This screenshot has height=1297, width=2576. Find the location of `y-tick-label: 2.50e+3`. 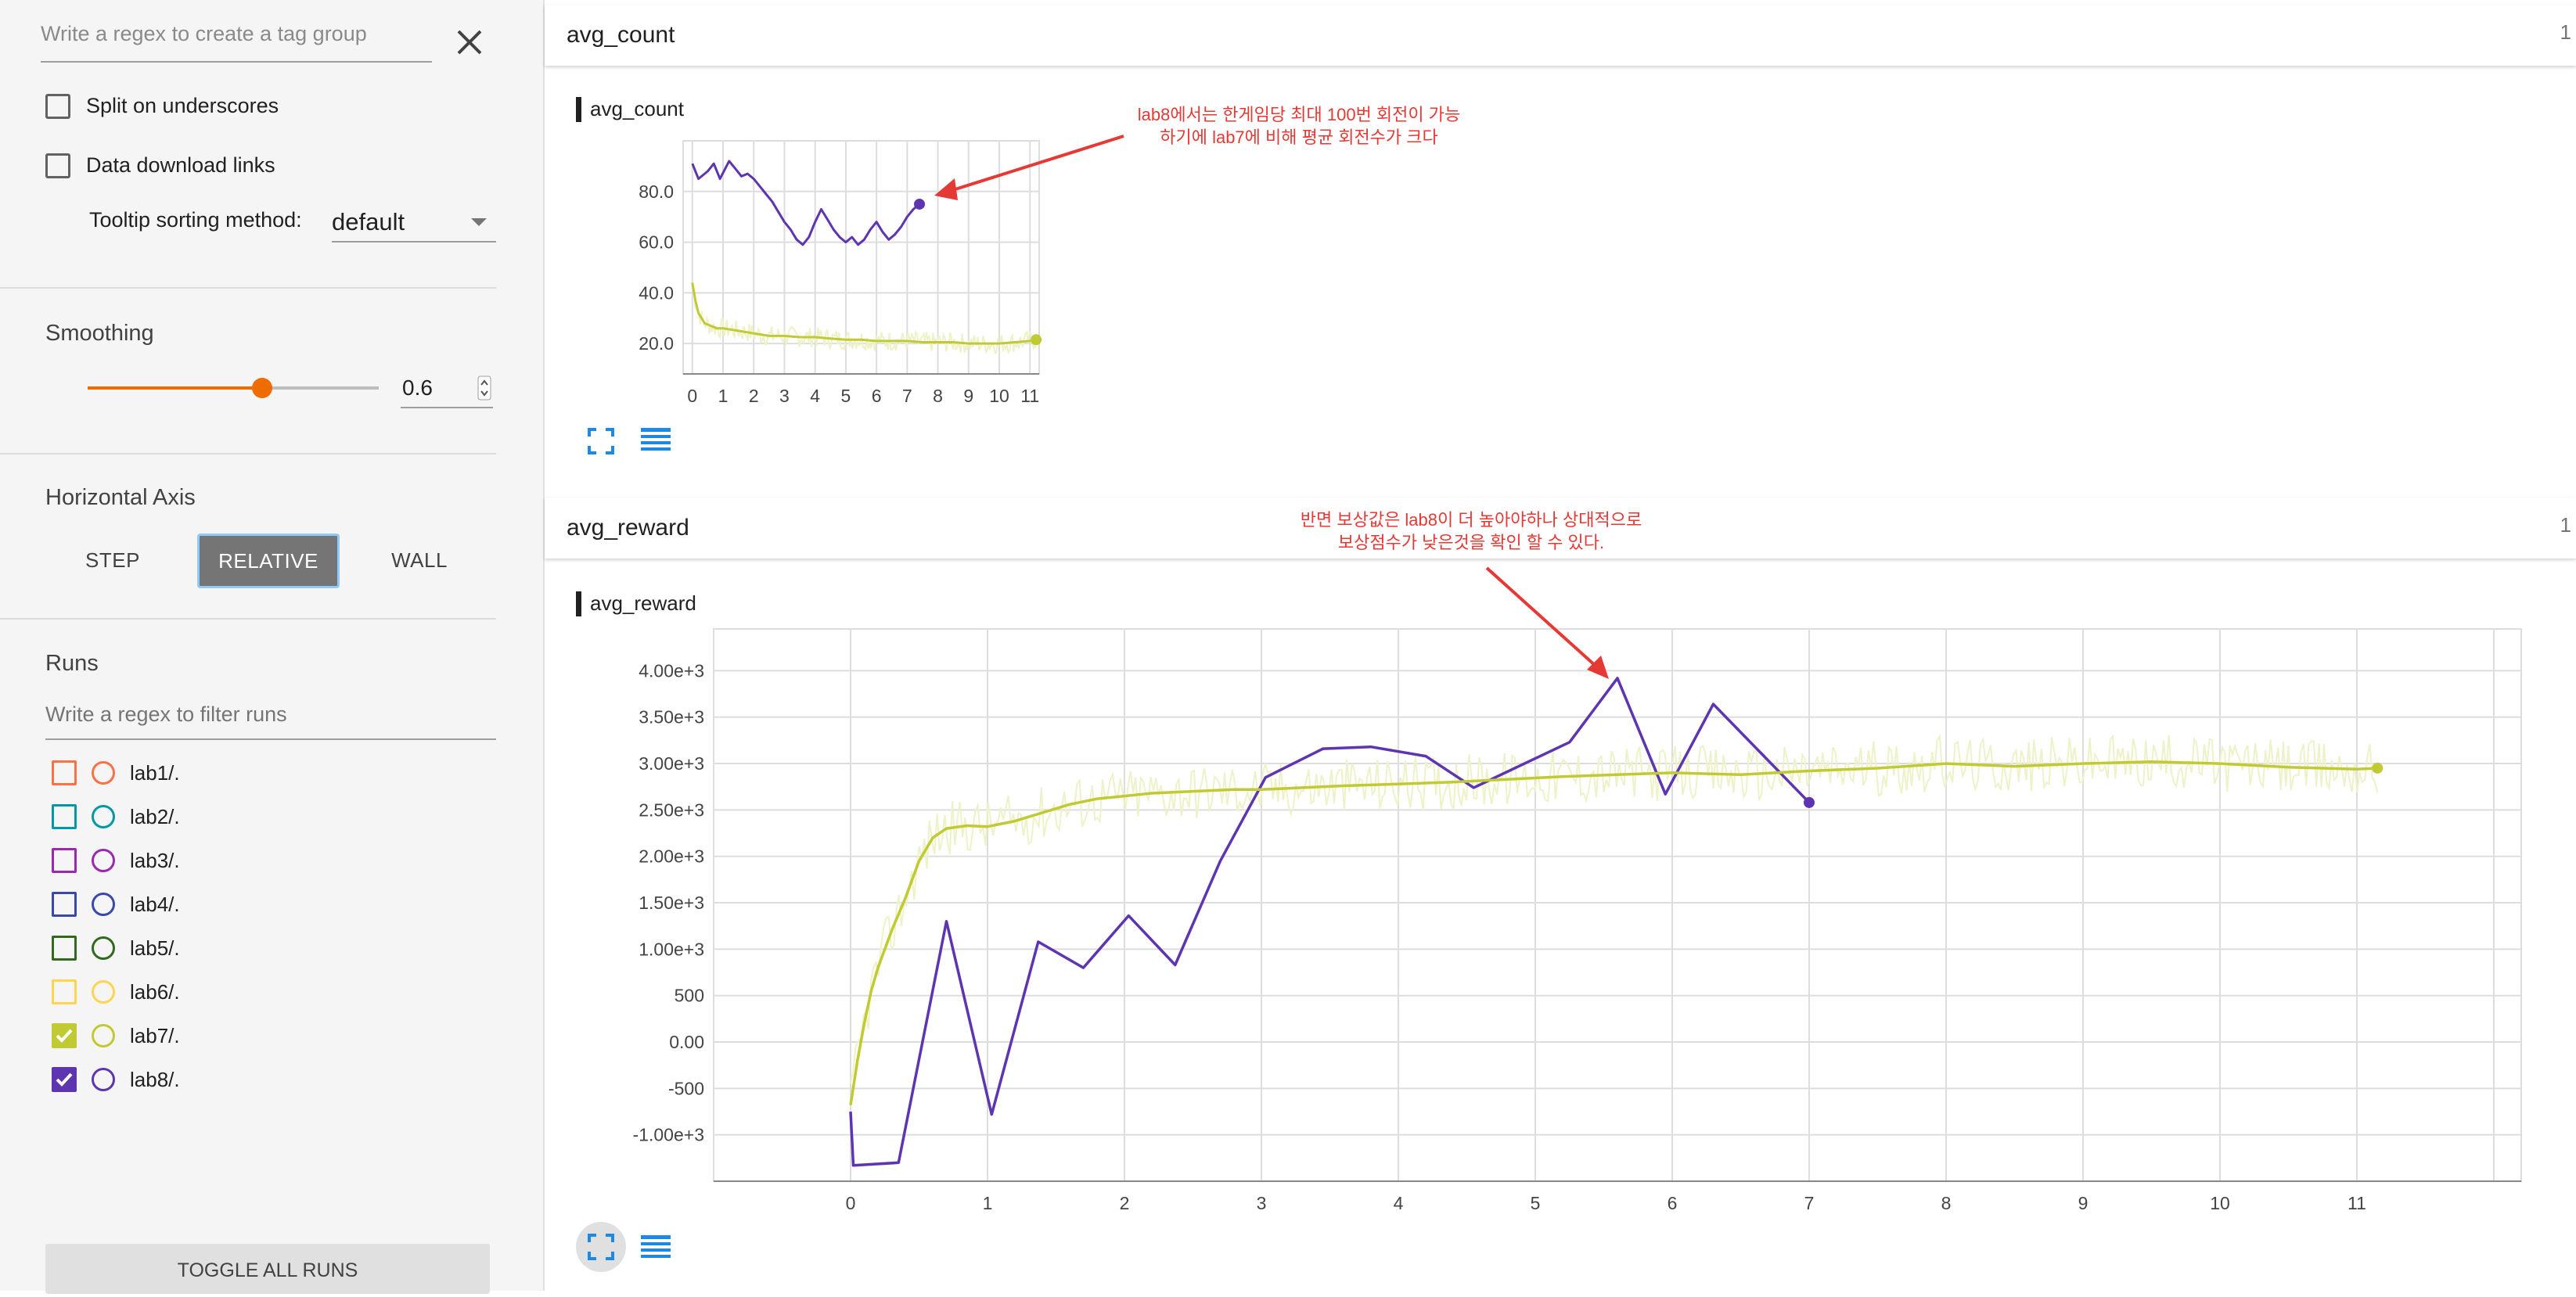

y-tick-label: 2.50e+3 is located at coordinates (671, 809).